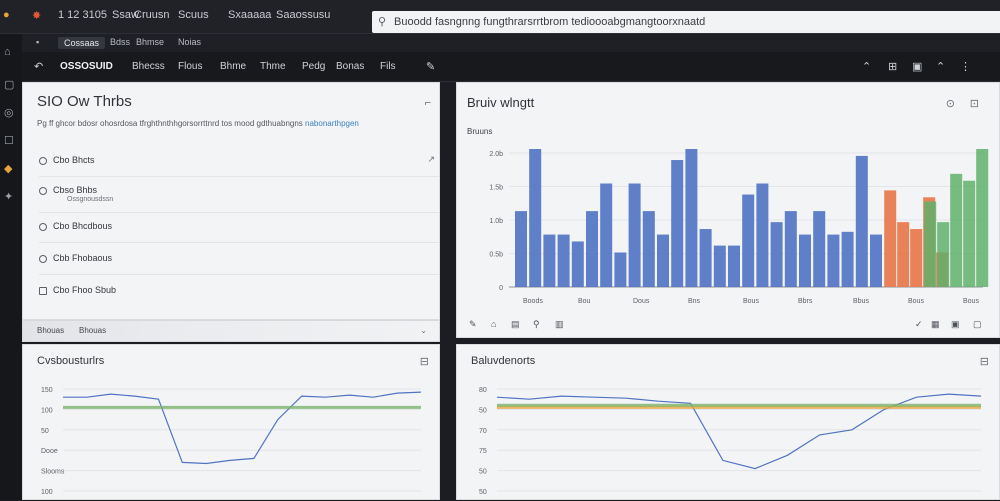 The image size is (1000, 501). Describe the element at coordinates (935, 324) in the screenshot. I see `calendar-icon: ▦` at that location.